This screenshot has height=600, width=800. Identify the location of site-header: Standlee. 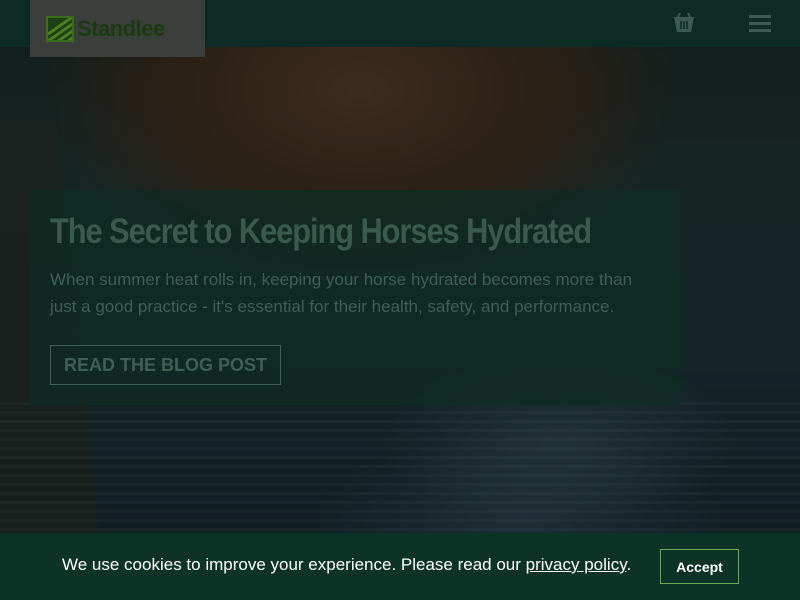
(400, 28).